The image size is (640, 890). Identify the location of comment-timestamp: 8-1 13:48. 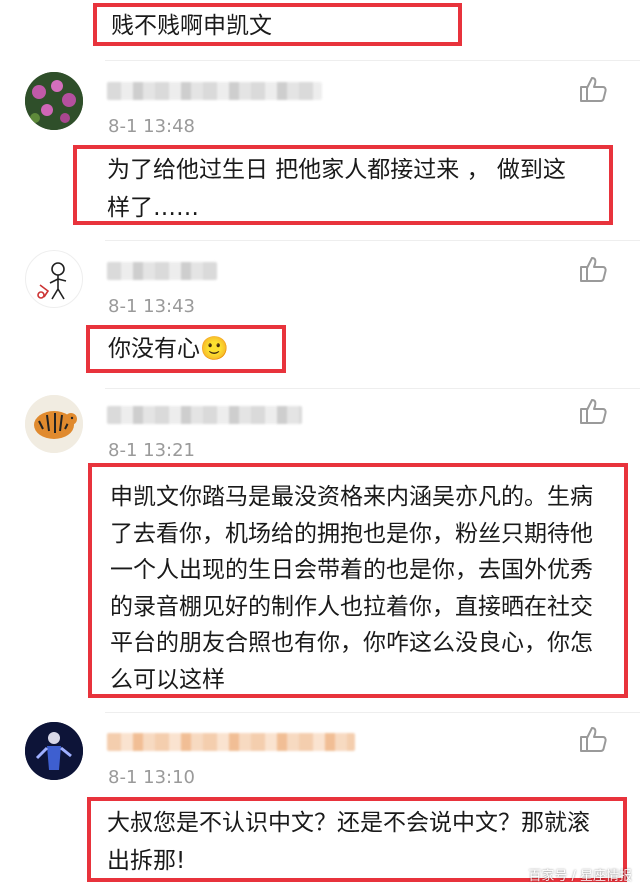
(151, 126).